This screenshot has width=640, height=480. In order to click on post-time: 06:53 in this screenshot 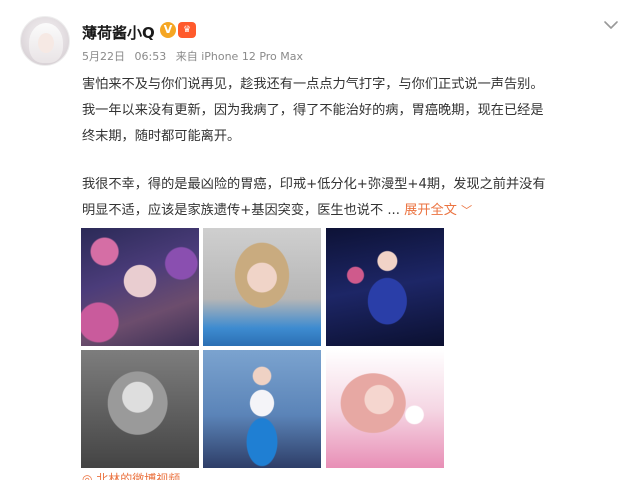, I will do `click(150, 56)`.